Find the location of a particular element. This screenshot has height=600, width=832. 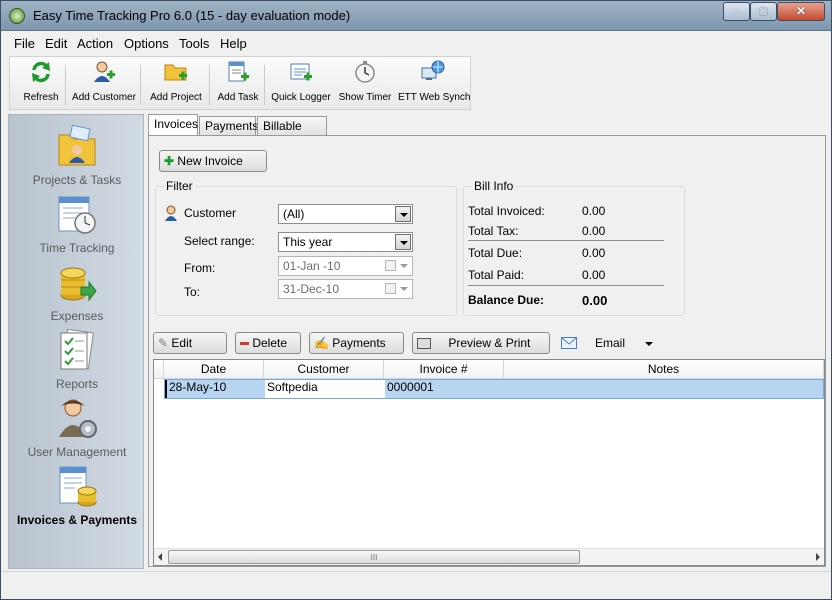

checklist-icon is located at coordinates (77, 349).